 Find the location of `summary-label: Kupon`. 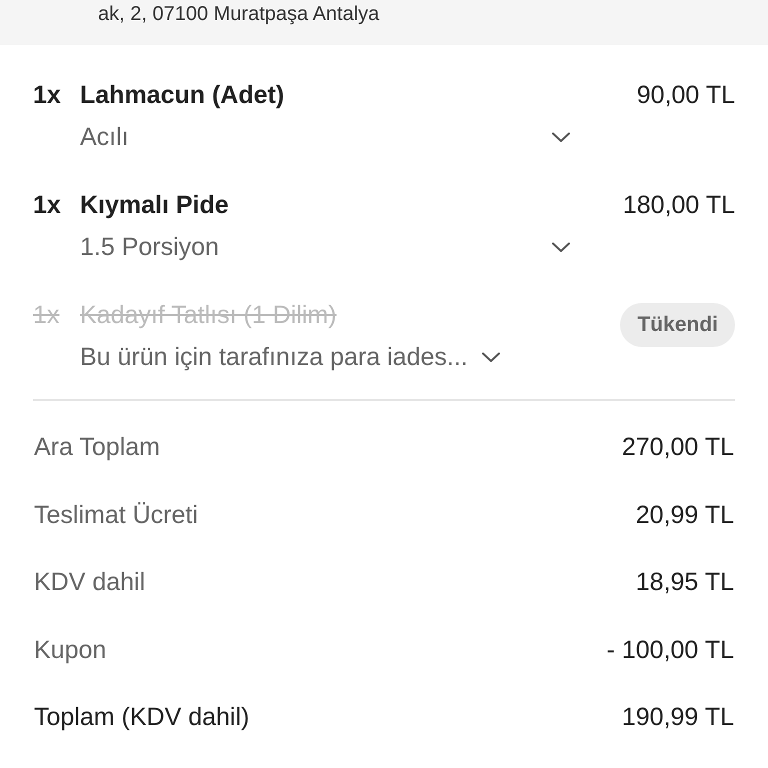

summary-label: Kupon is located at coordinates (70, 650).